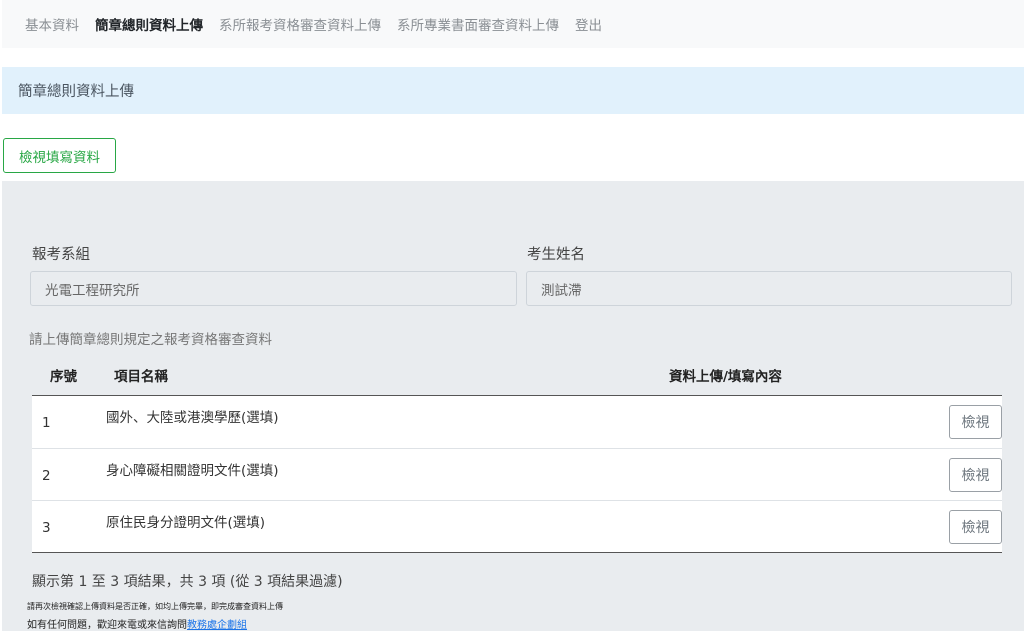 This screenshot has height=631, width=1024. What do you see at coordinates (107, 625) in the screenshot?
I see `contact-note-text: 如有任何問題，歡迎來電或來信詢問` at bounding box center [107, 625].